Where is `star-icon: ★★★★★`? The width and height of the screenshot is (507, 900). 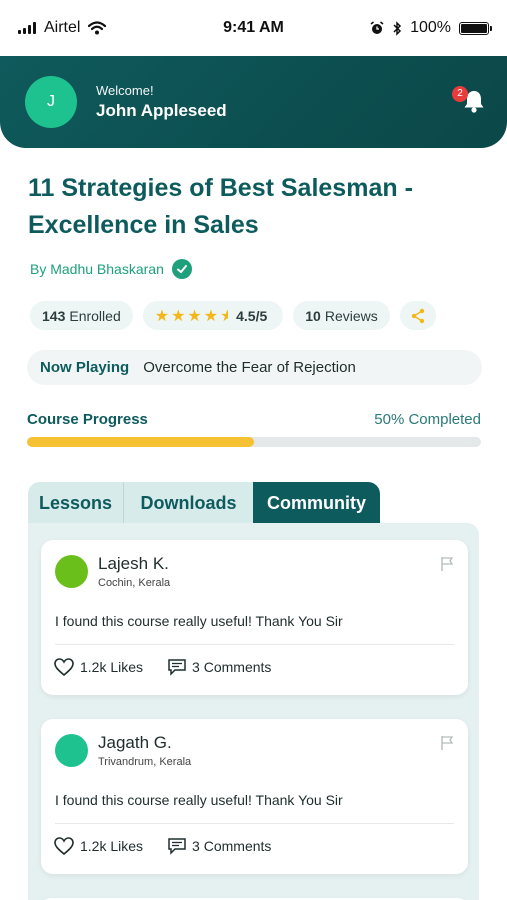
star-icon: ★★★★★ is located at coordinates (191, 316).